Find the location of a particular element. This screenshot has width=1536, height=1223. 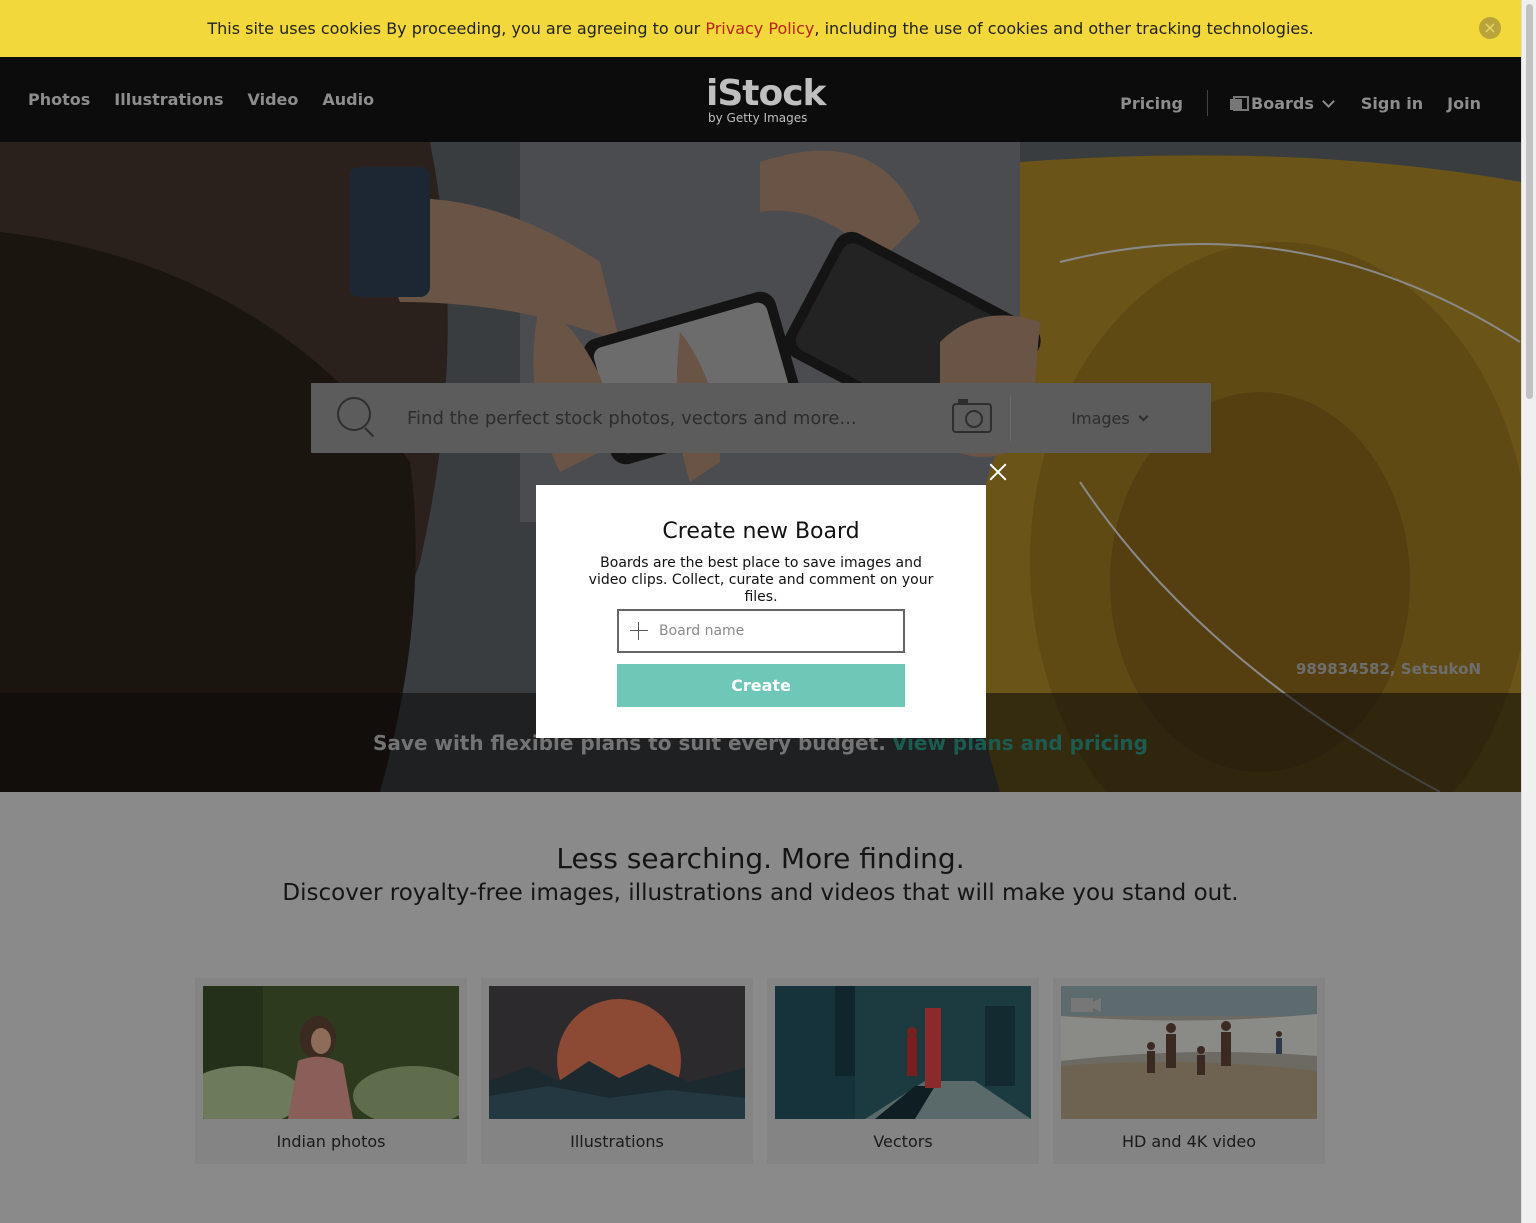

close-icon is located at coordinates (998, 472).